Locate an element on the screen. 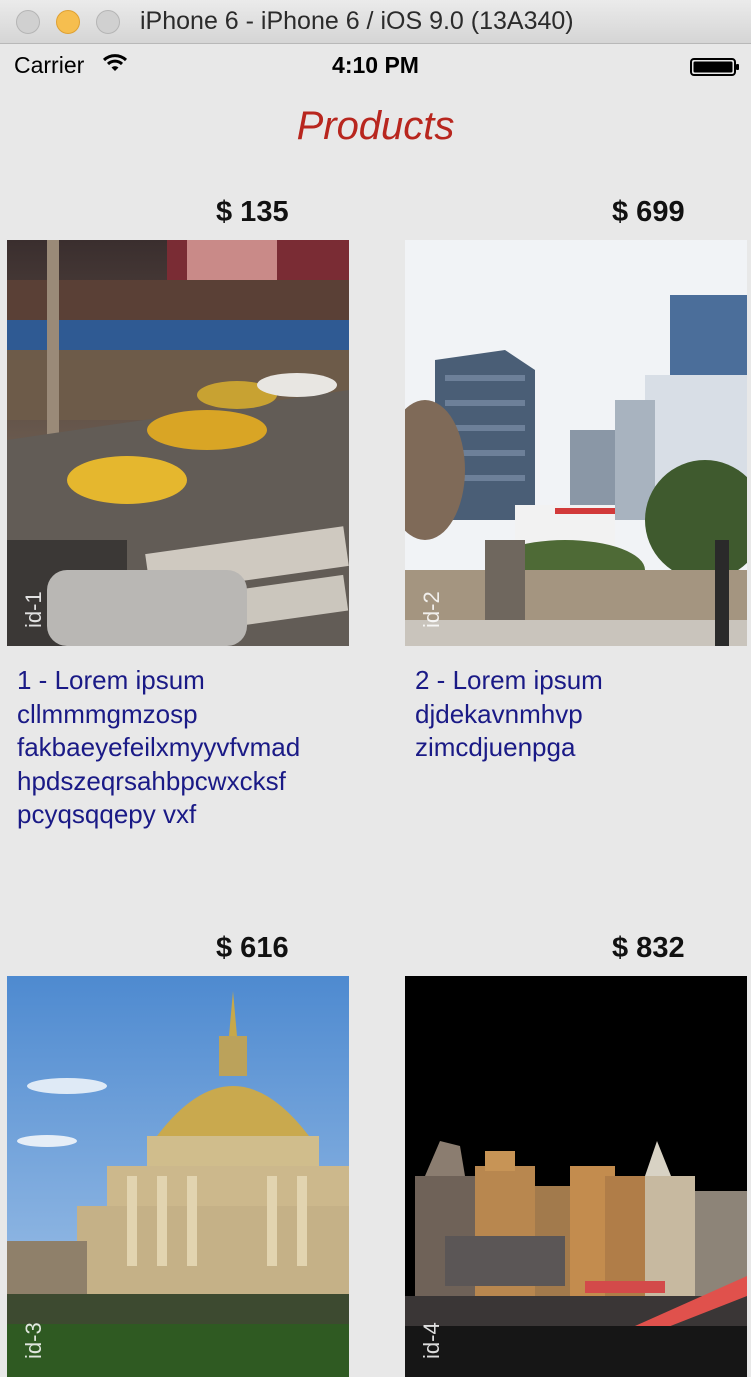 Image resolution: width=751 pixels, height=1377 pixels. product-id-label: id-4 is located at coordinates (431, 1340).